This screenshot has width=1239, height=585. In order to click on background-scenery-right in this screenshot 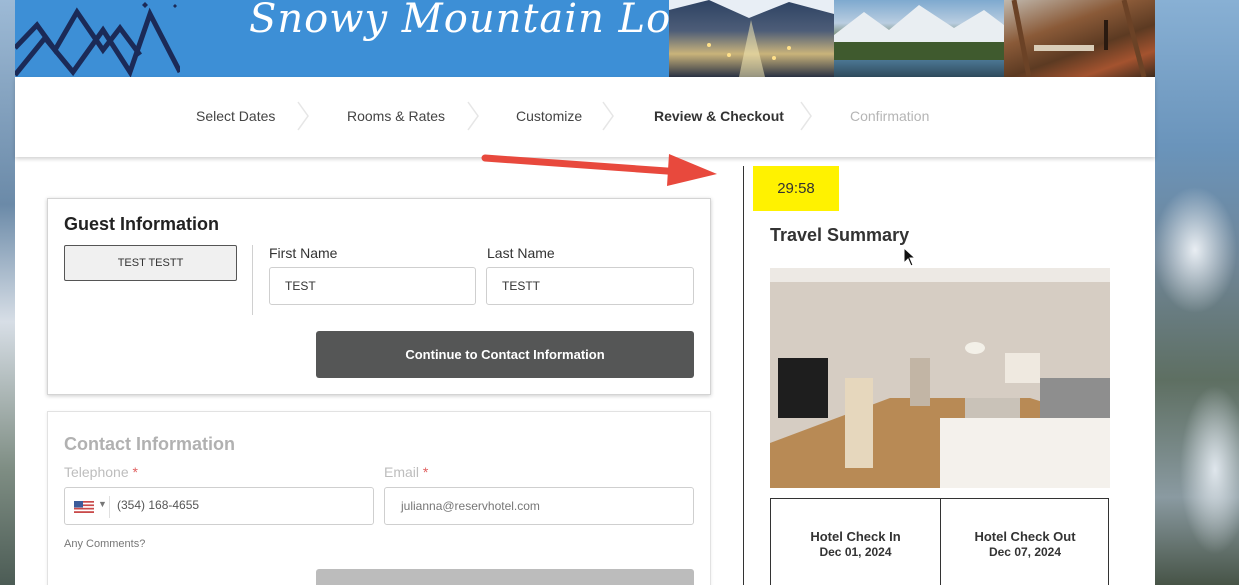, I will do `click(1197, 292)`.